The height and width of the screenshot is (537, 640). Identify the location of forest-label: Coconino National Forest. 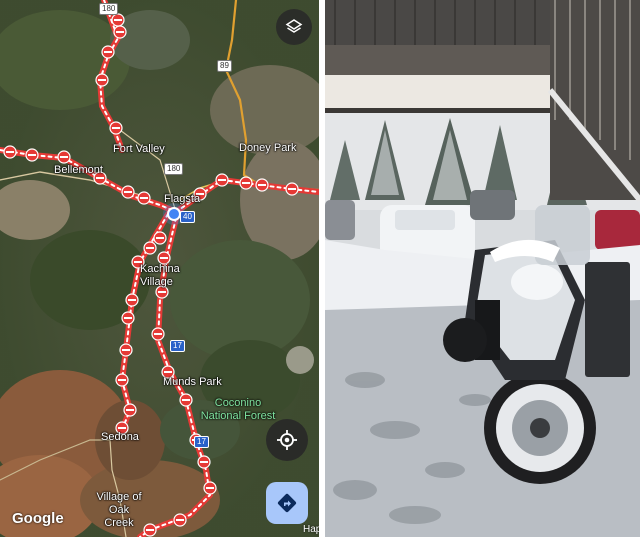
(238, 410).